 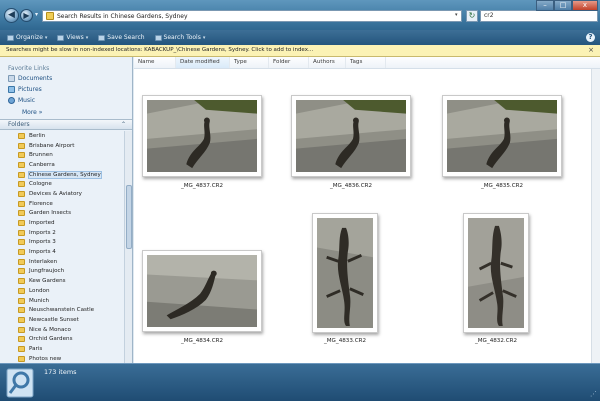 I want to click on column-header-type: Type, so click(x=249, y=62).